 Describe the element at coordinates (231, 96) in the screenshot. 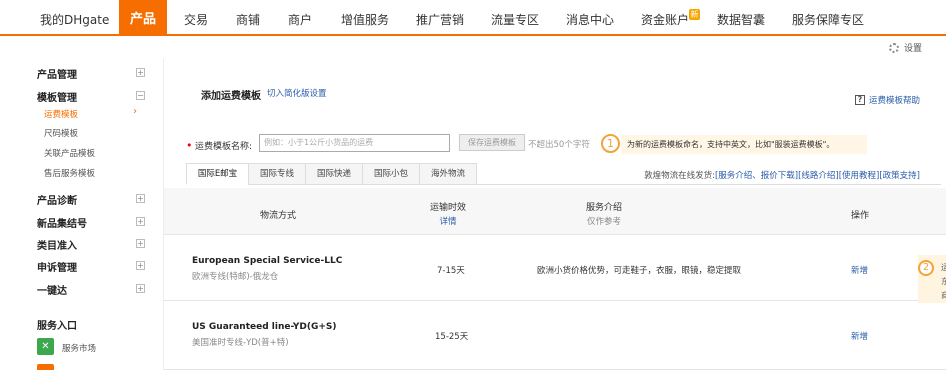

I see `page-title: 添加运费模板` at that location.